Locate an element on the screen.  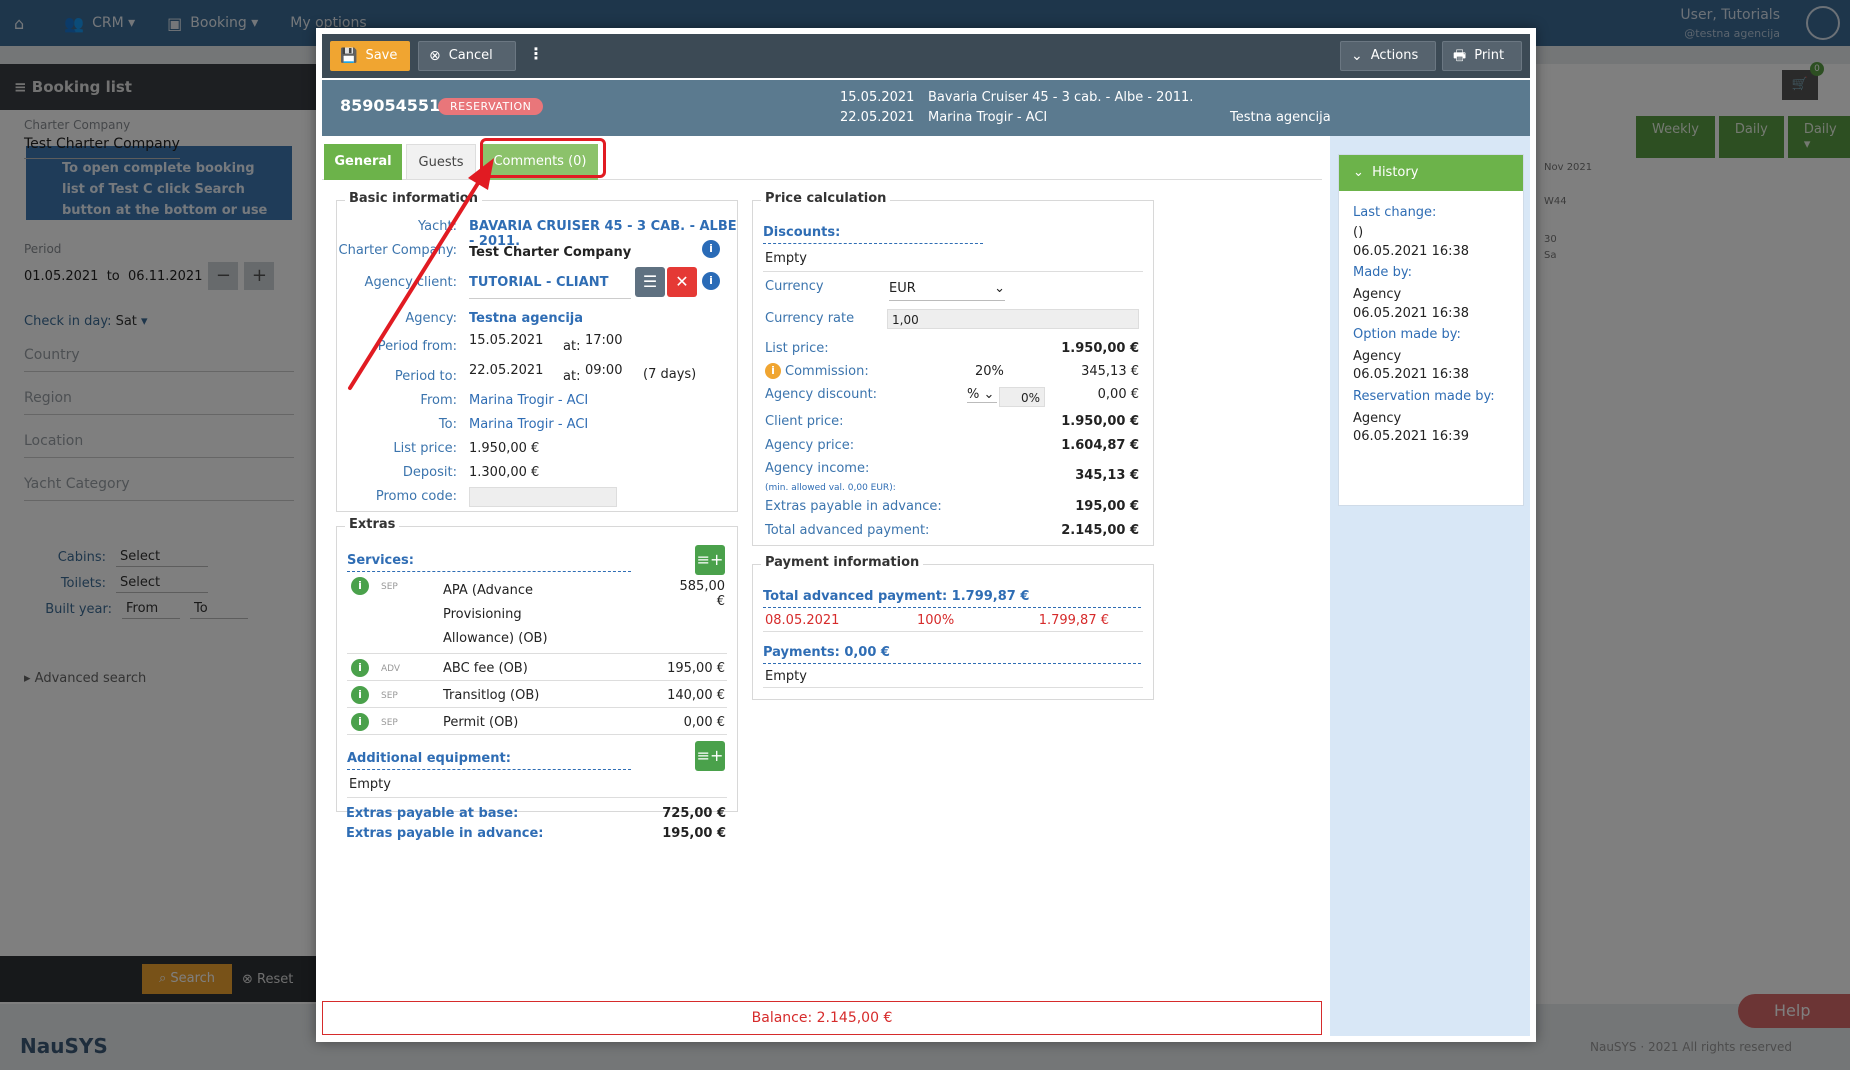
extras-advance-value: 195,00 € is located at coordinates (694, 833).